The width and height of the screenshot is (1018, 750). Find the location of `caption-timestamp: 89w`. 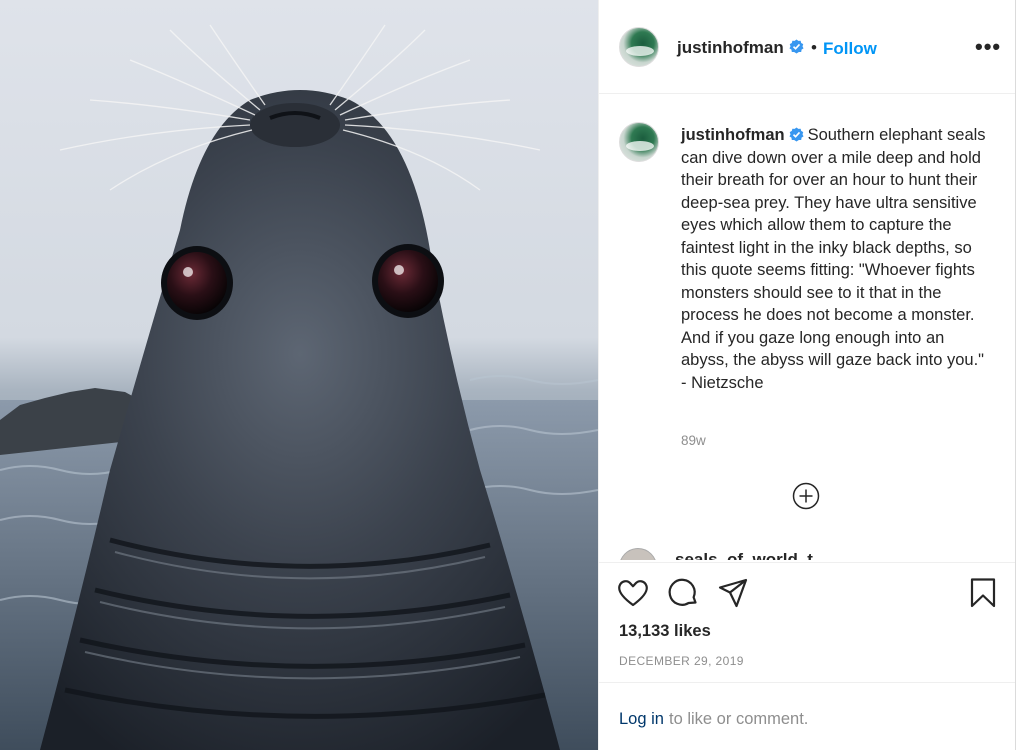

caption-timestamp: 89w is located at coordinates (693, 440).